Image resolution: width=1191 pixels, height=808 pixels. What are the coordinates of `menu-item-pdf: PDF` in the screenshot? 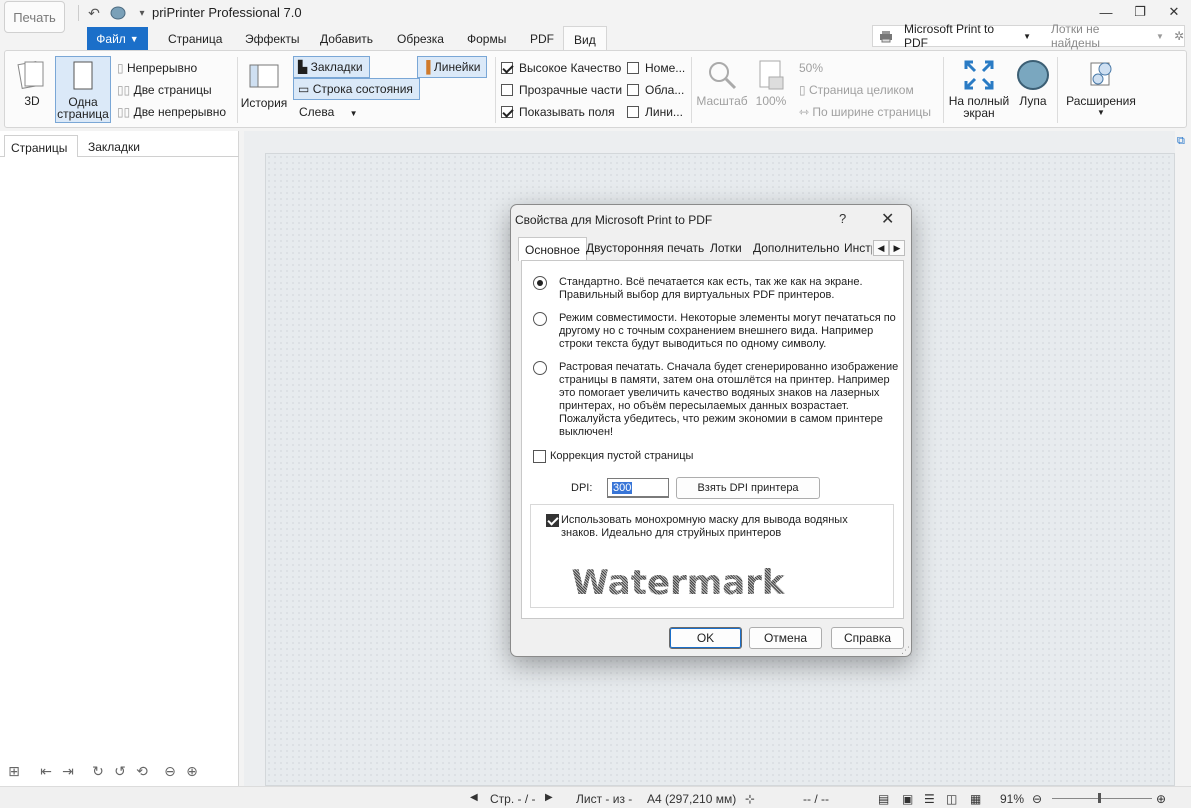 It's located at (542, 39).